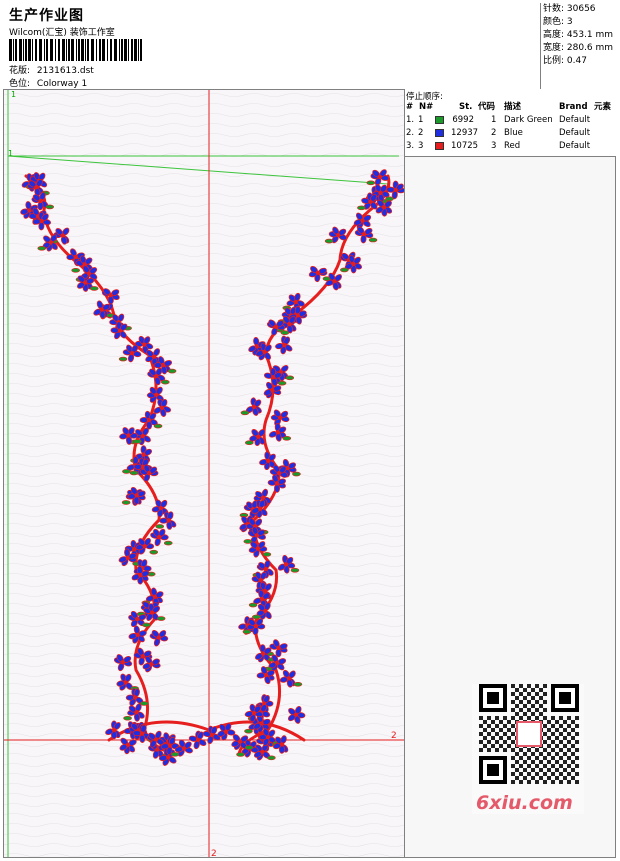  What do you see at coordinates (494, 120) in the screenshot?
I see `row-code: 1` at bounding box center [494, 120].